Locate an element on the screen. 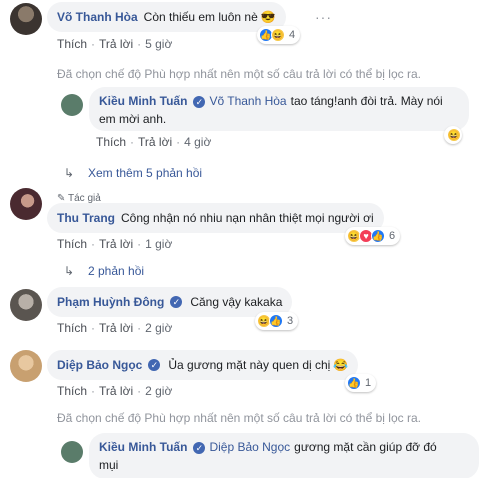  reply-text-line2: mụi is located at coordinates (109, 465).